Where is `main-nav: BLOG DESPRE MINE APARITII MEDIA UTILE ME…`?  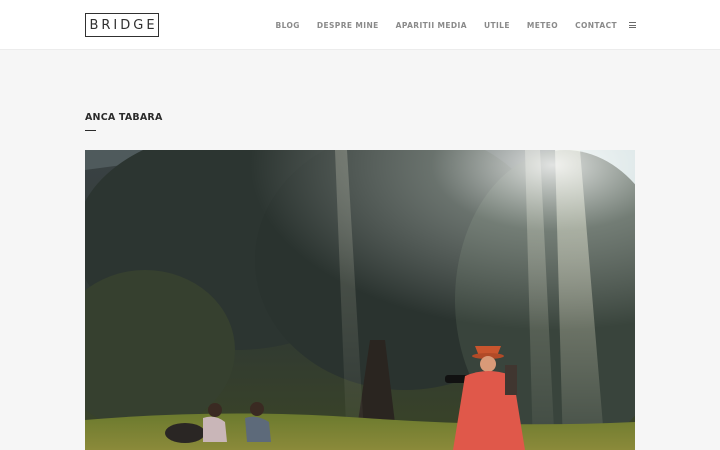 main-nav: BLOG DESPRE MINE APARITII MEDIA UTILE ME… is located at coordinates (455, 25).